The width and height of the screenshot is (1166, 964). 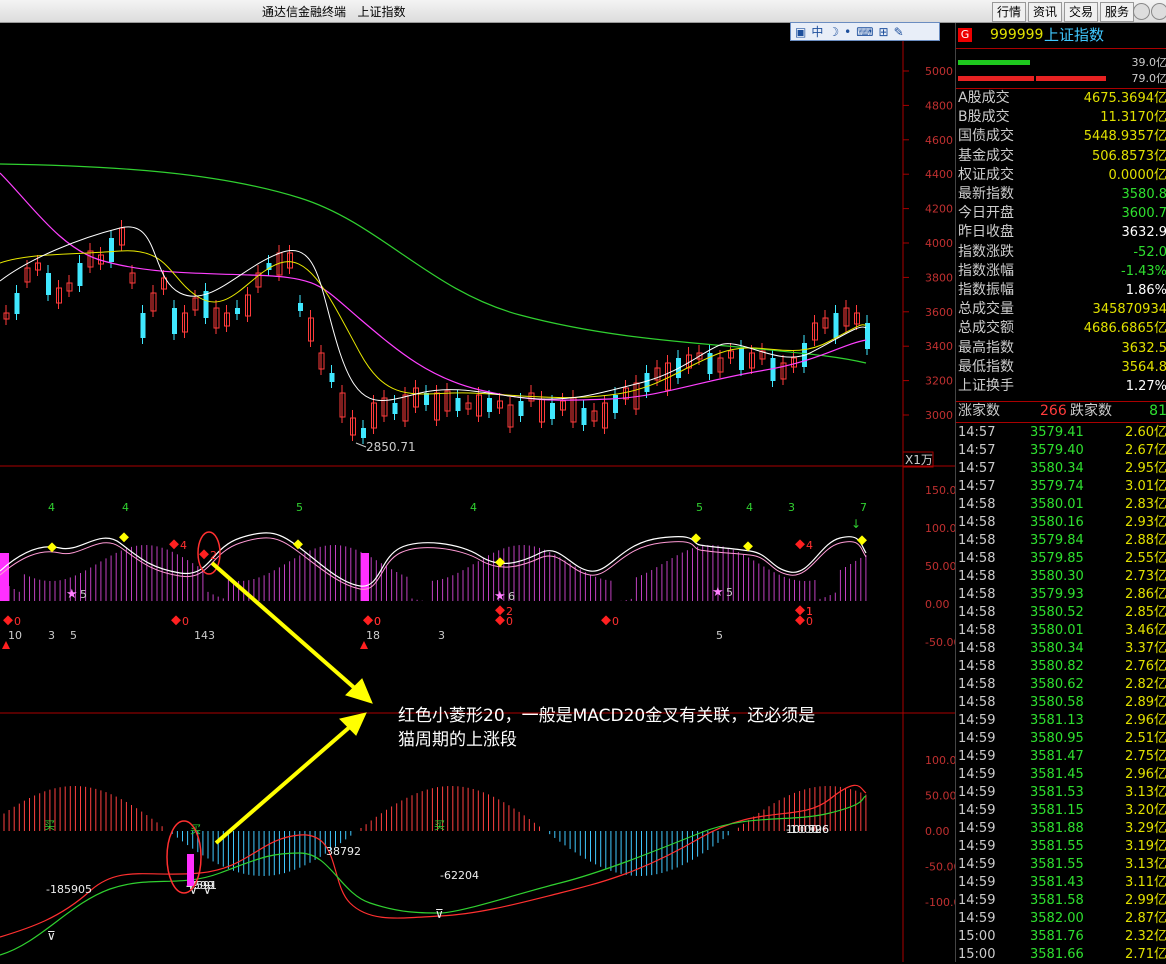 I want to click on tick-row: 14:58 3580.62 2.82亿, so click(x=1061, y=684).